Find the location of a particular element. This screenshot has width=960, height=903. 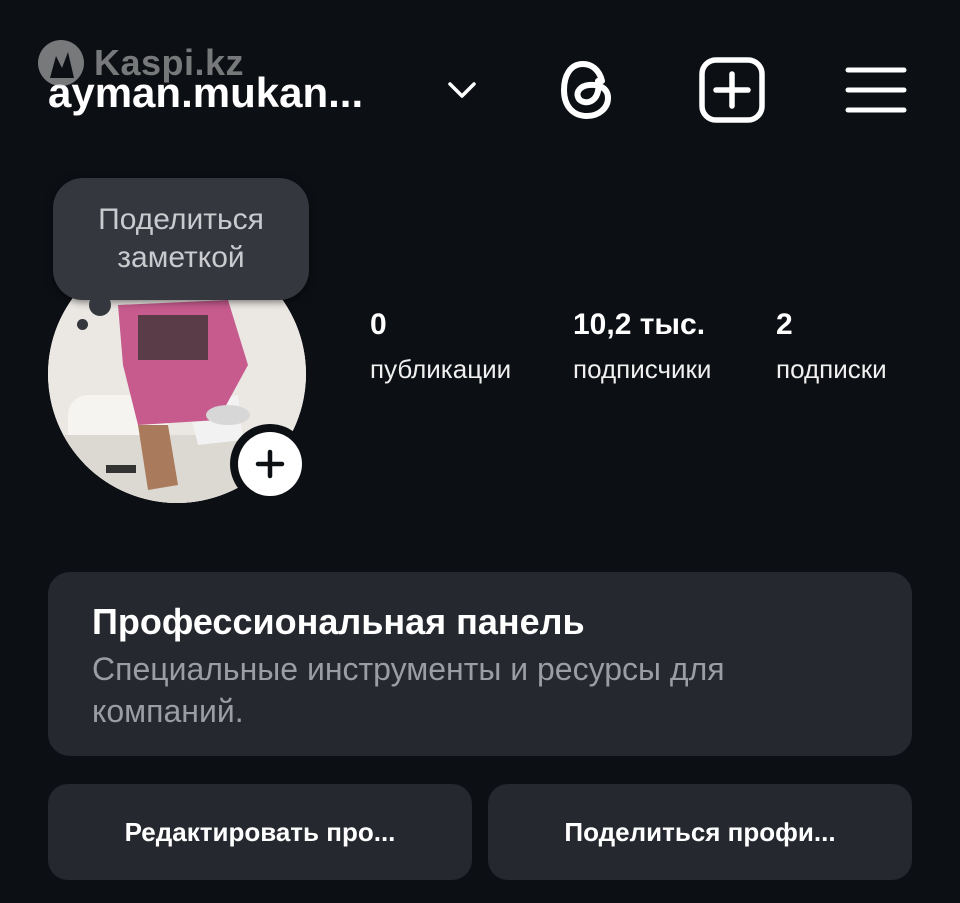

plus-icon is located at coordinates (270, 464).